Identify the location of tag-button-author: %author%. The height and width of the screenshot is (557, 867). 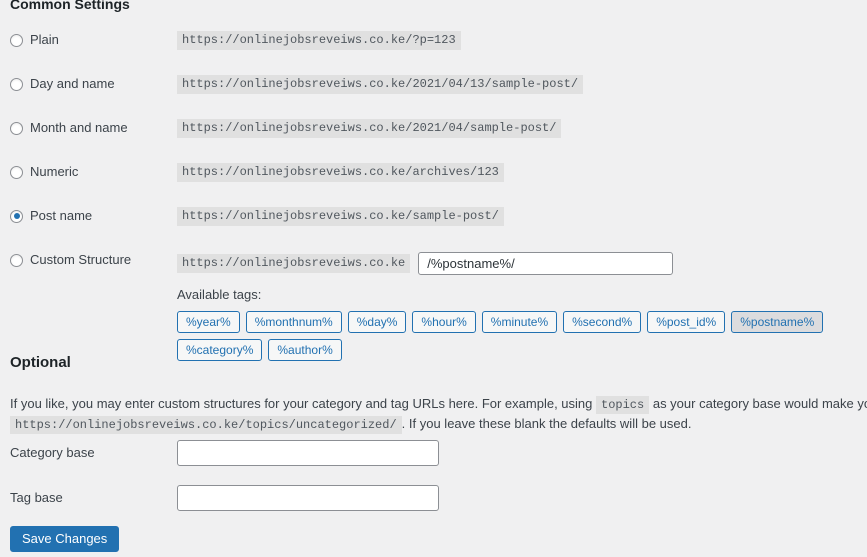
(305, 350).